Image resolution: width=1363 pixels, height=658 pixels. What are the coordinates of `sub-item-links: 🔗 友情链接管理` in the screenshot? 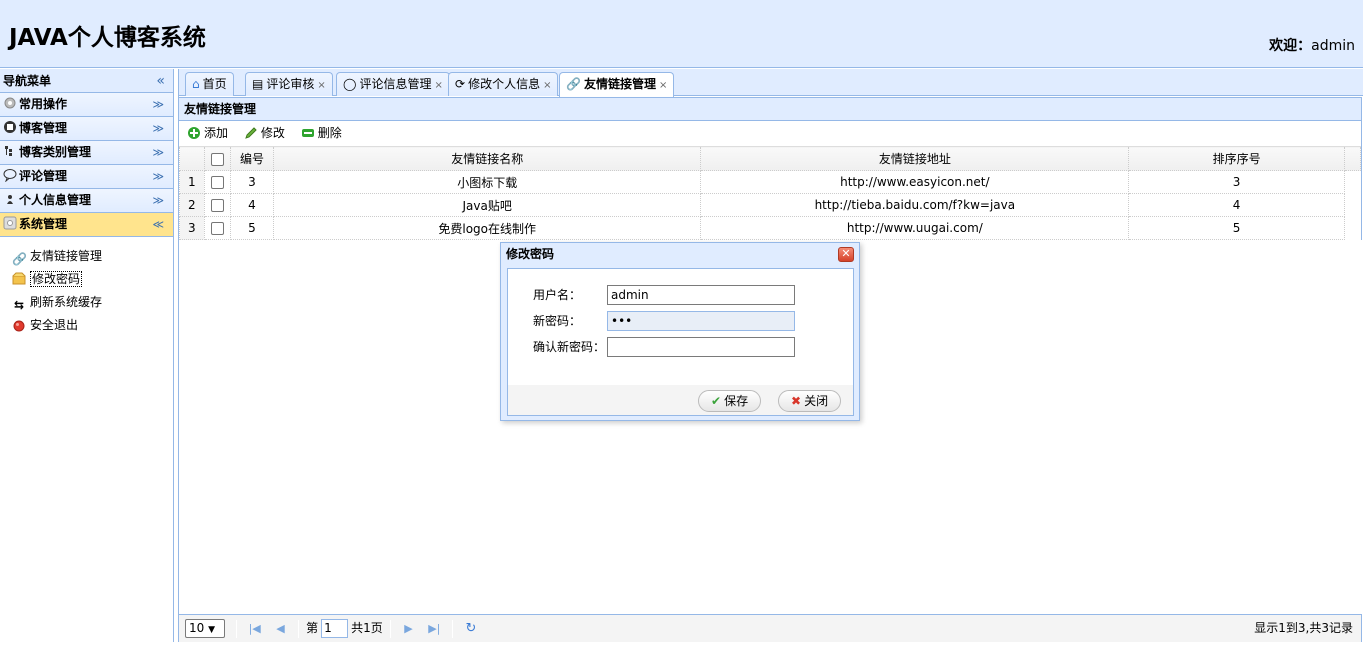 It's located at (86, 256).